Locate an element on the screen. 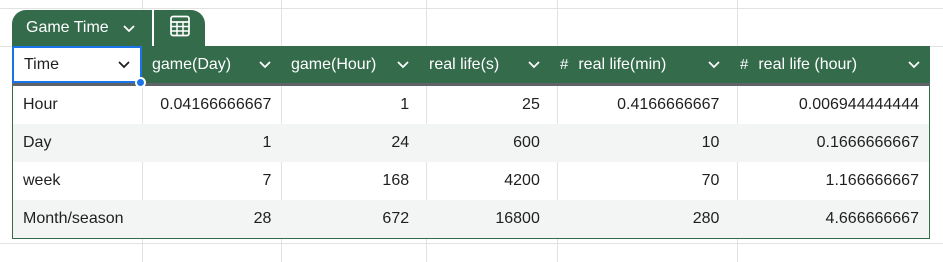  table-cell: 4.666666667 is located at coordinates (829, 219).